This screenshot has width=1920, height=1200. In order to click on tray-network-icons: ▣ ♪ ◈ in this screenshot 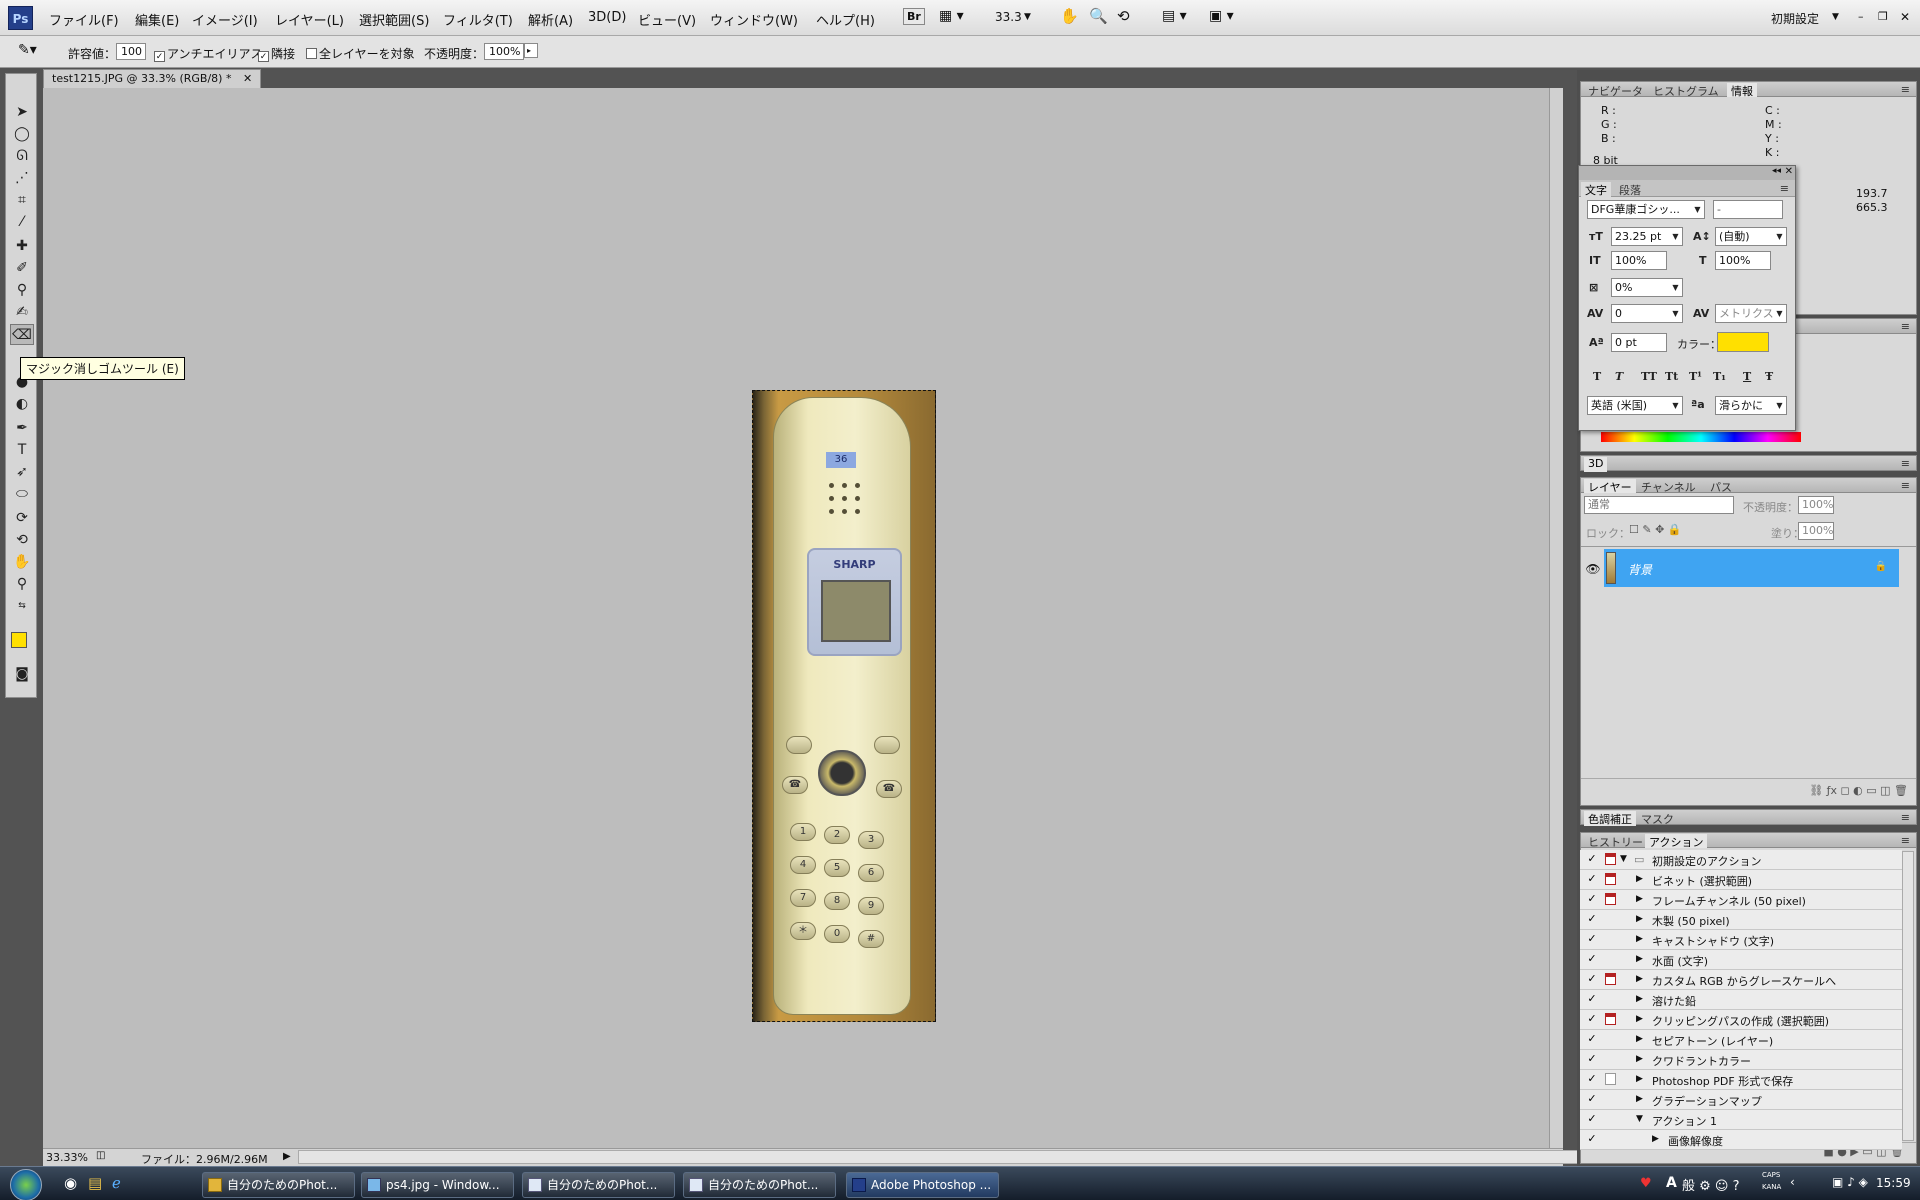, I will do `click(1850, 1182)`.